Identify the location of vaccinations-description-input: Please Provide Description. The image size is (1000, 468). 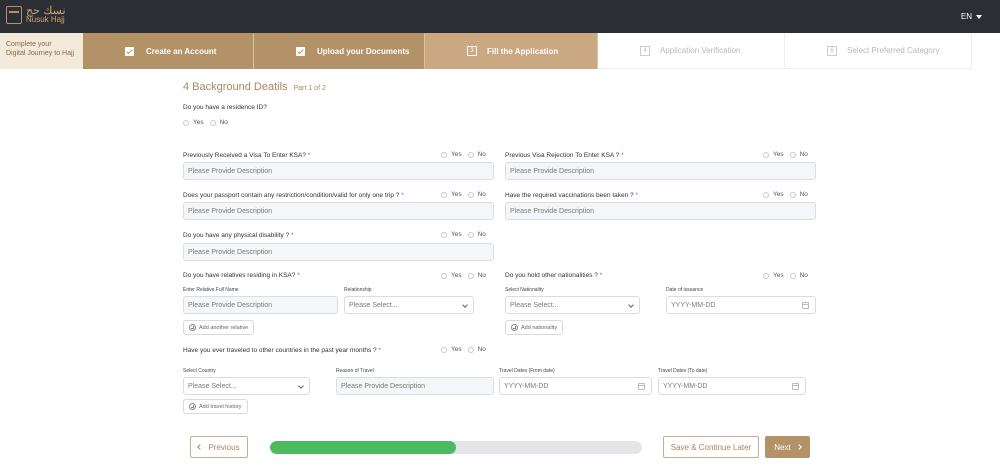
(660, 211).